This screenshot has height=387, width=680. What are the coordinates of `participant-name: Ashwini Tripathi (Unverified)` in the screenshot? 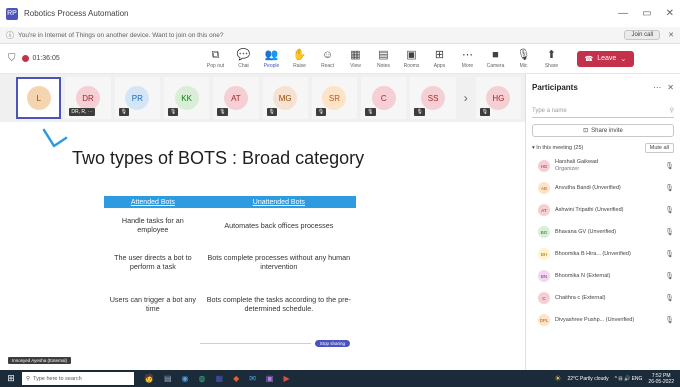 It's located at (610, 210).